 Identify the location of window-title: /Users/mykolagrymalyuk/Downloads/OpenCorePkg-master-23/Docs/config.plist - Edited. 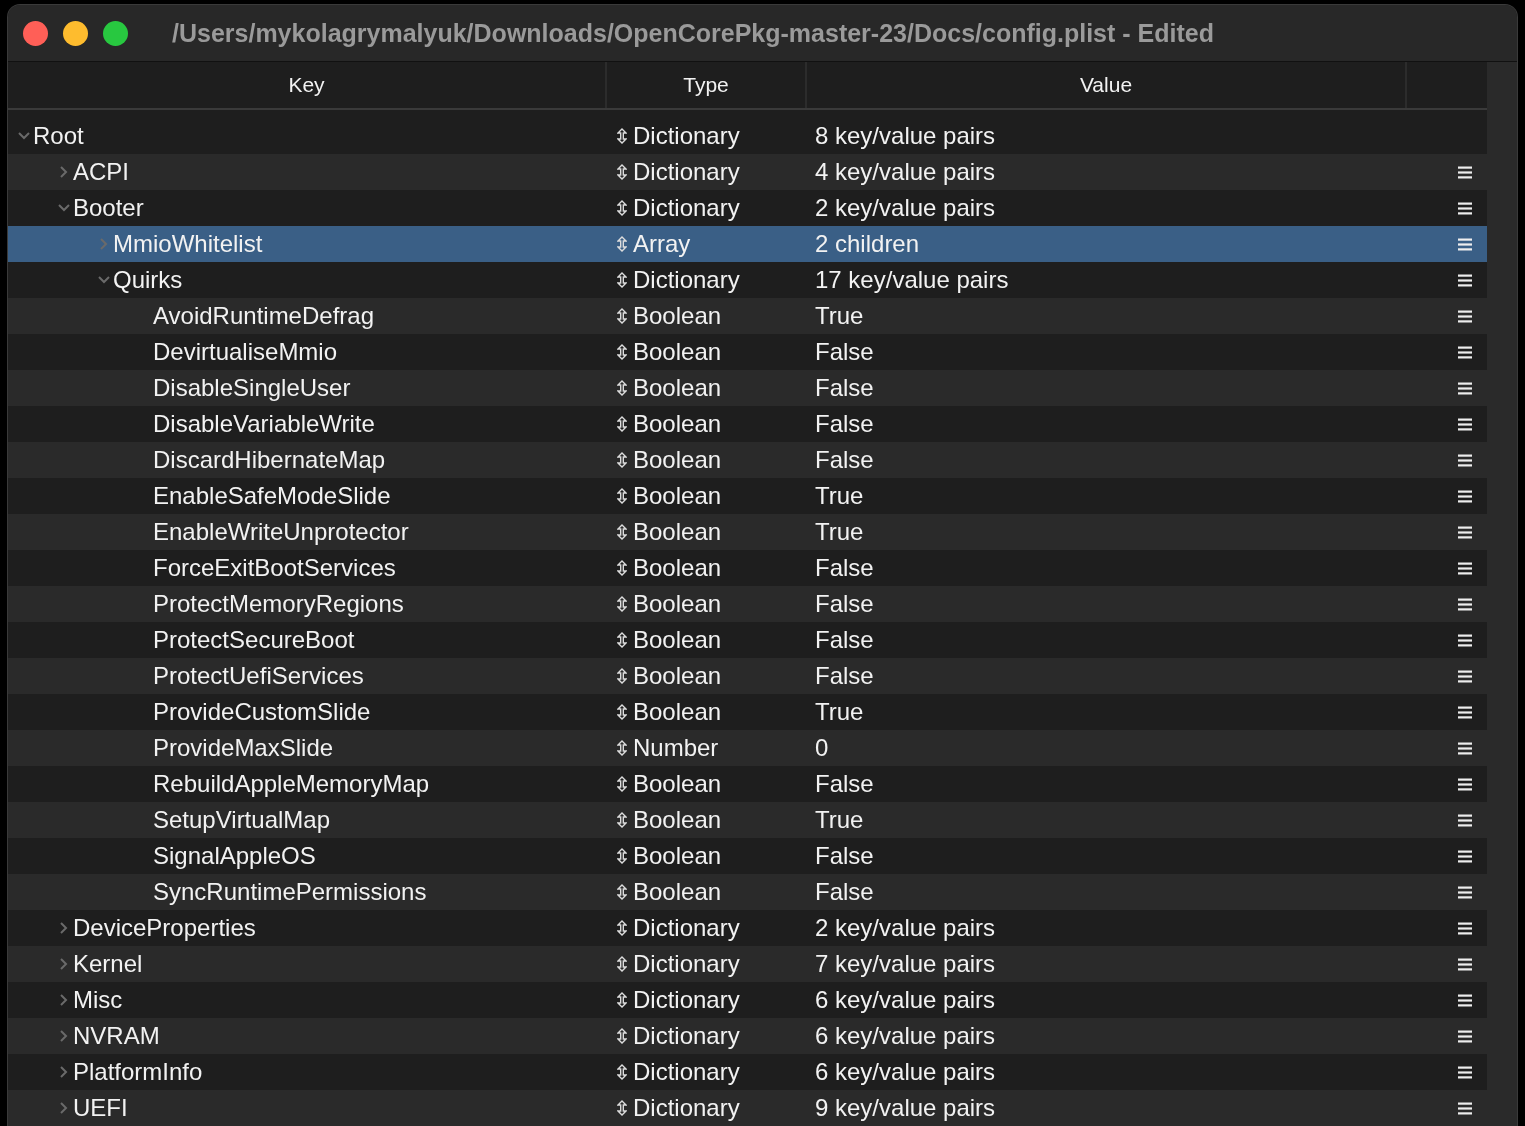
(693, 33).